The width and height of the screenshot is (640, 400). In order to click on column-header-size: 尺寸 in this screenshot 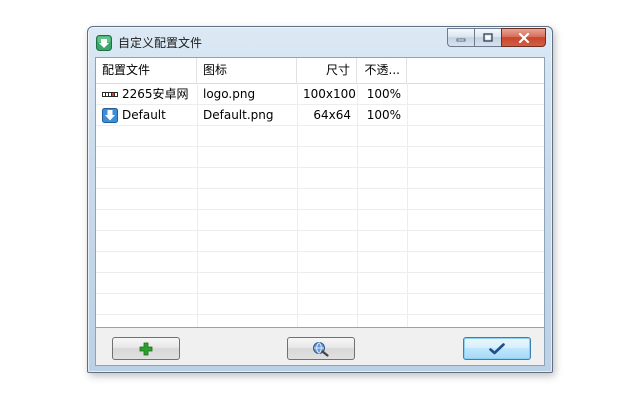, I will do `click(327, 70)`.